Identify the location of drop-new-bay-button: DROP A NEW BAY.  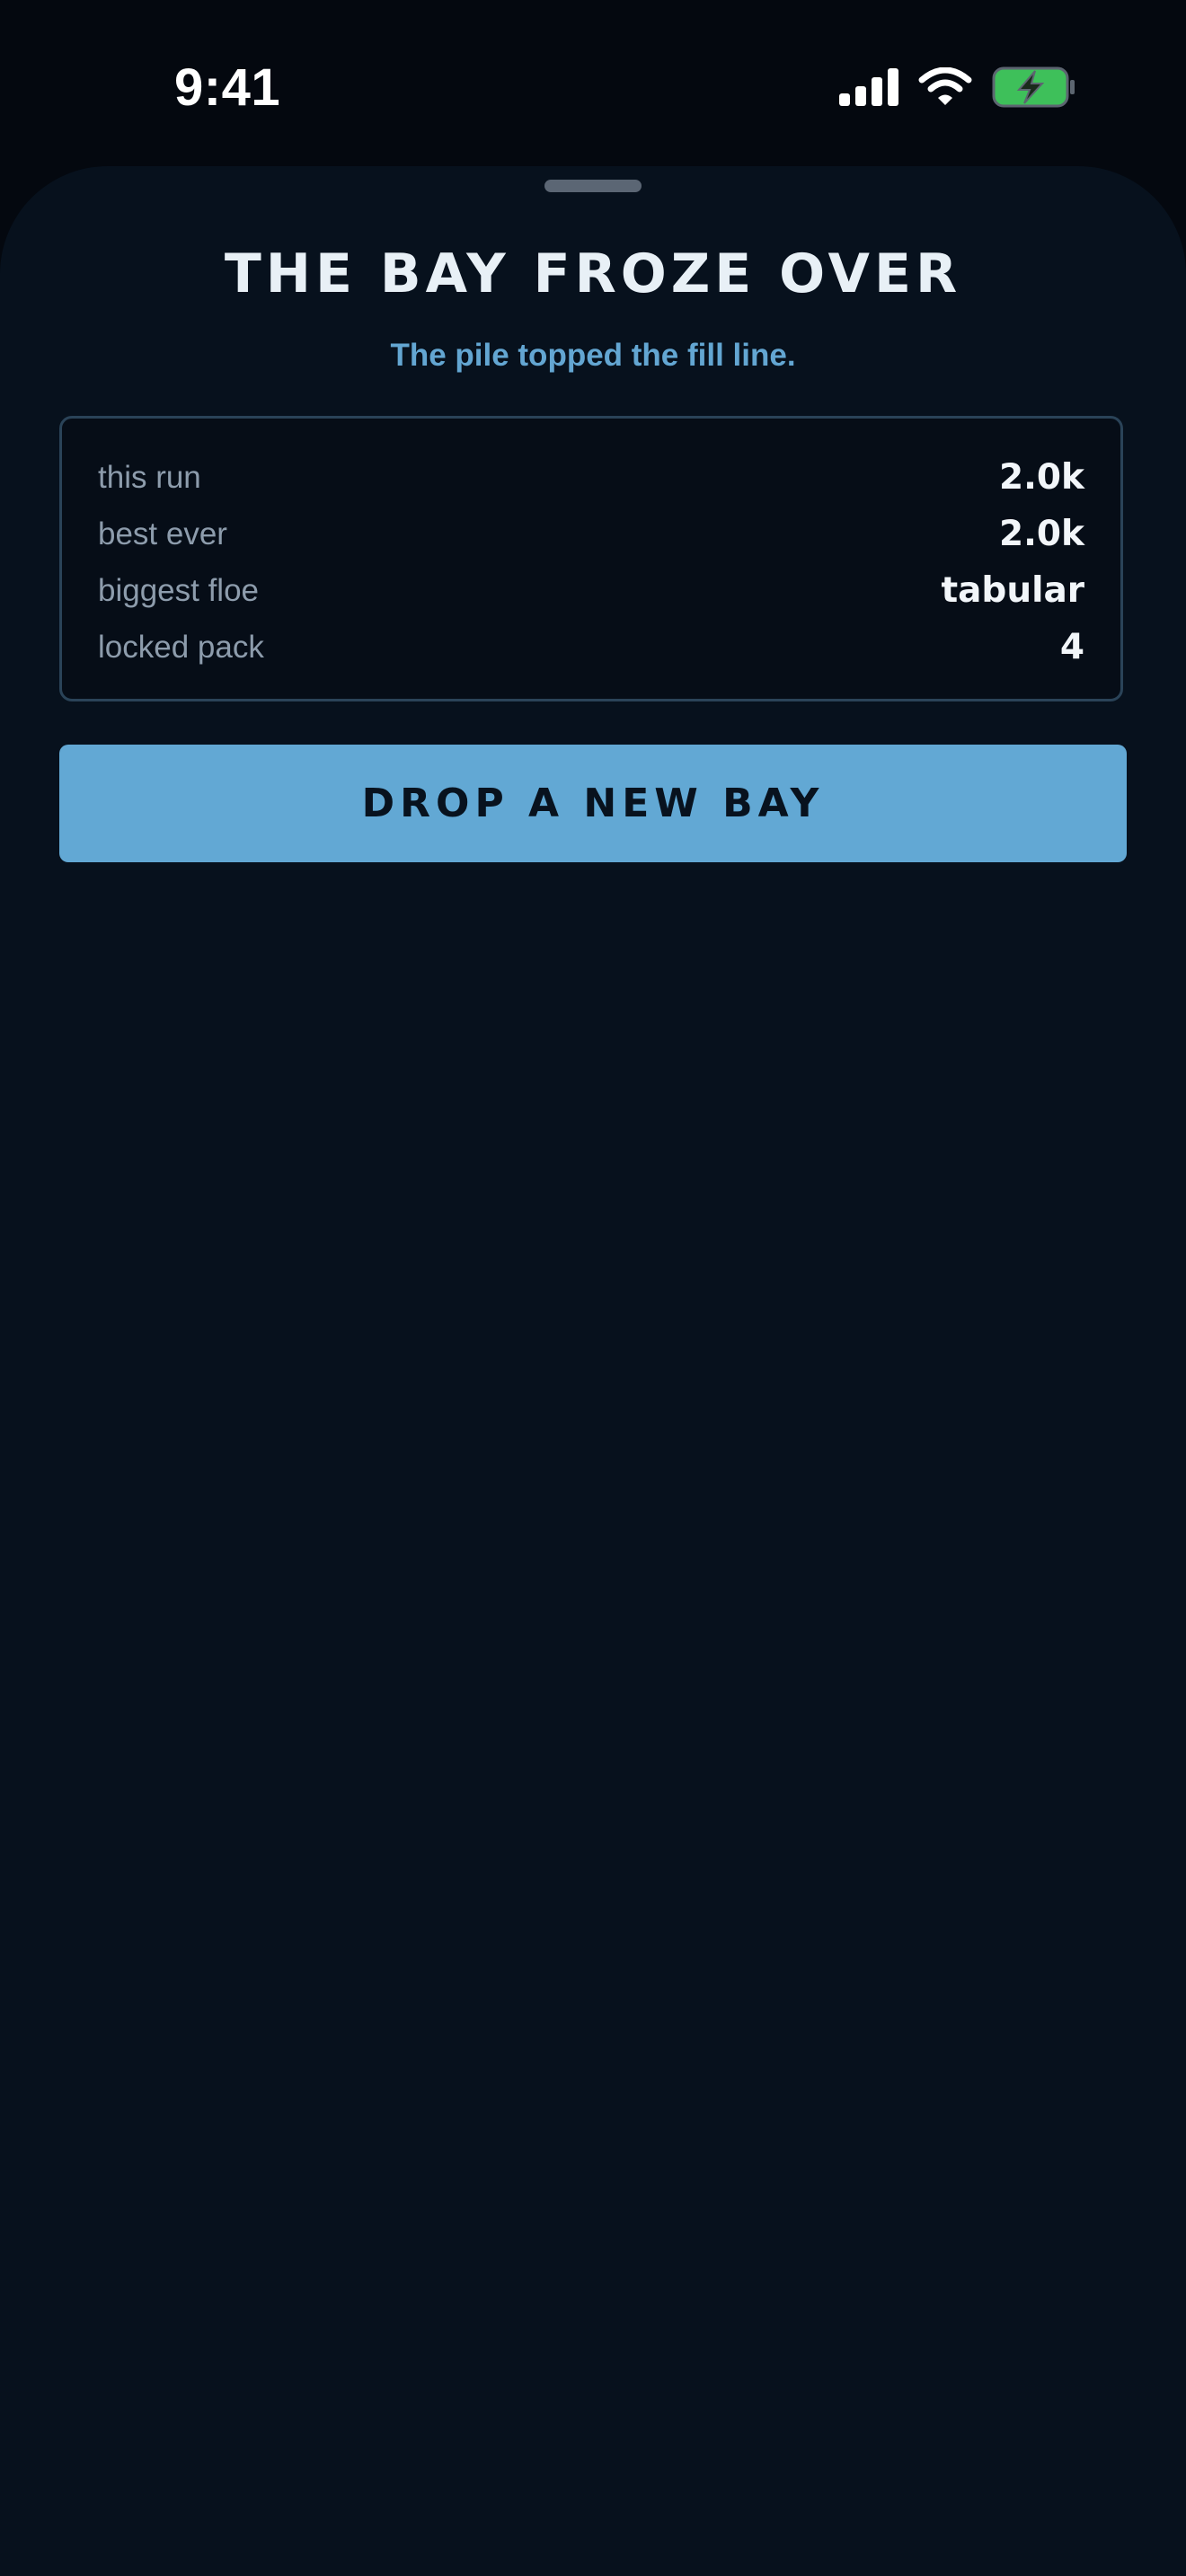
(593, 803).